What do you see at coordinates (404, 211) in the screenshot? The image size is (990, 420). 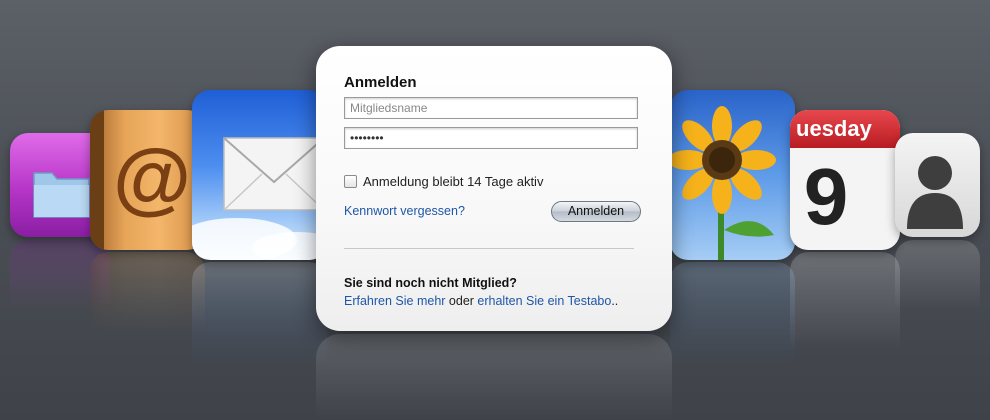 I see `forgot-password-link: Kennwort vergessen?` at bounding box center [404, 211].